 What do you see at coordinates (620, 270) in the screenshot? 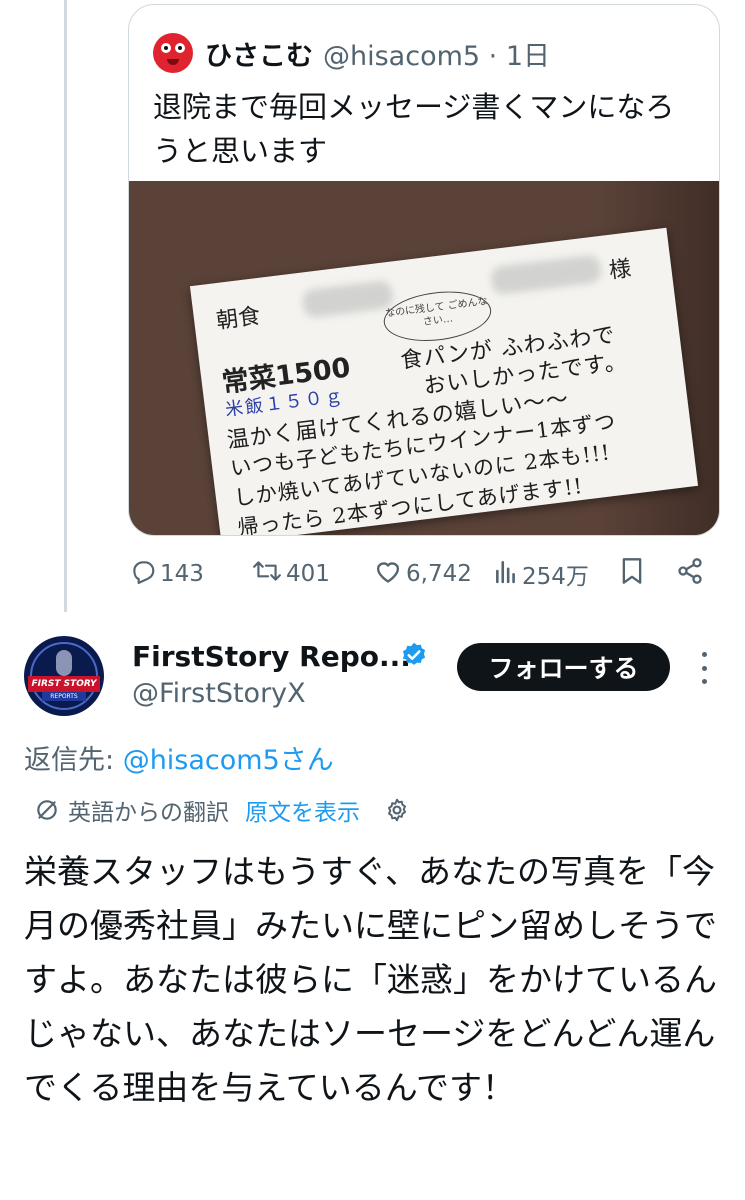
I see `note-suffix: 様` at bounding box center [620, 270].